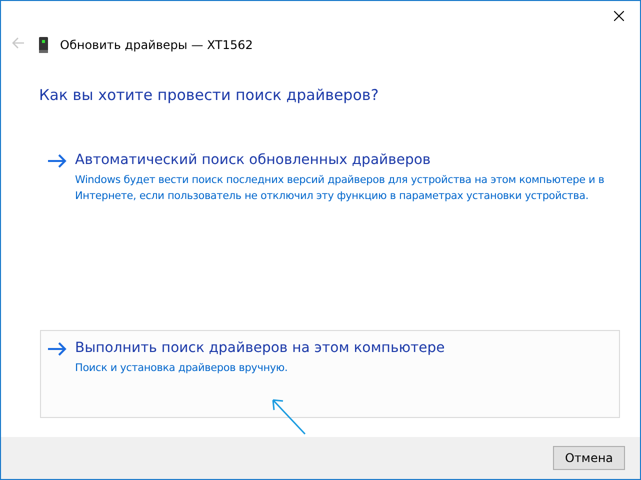 The image size is (641, 480). Describe the element at coordinates (260, 348) in the screenshot. I see `option-title: Выполнить поиск драйверов на этом компьютере` at that location.